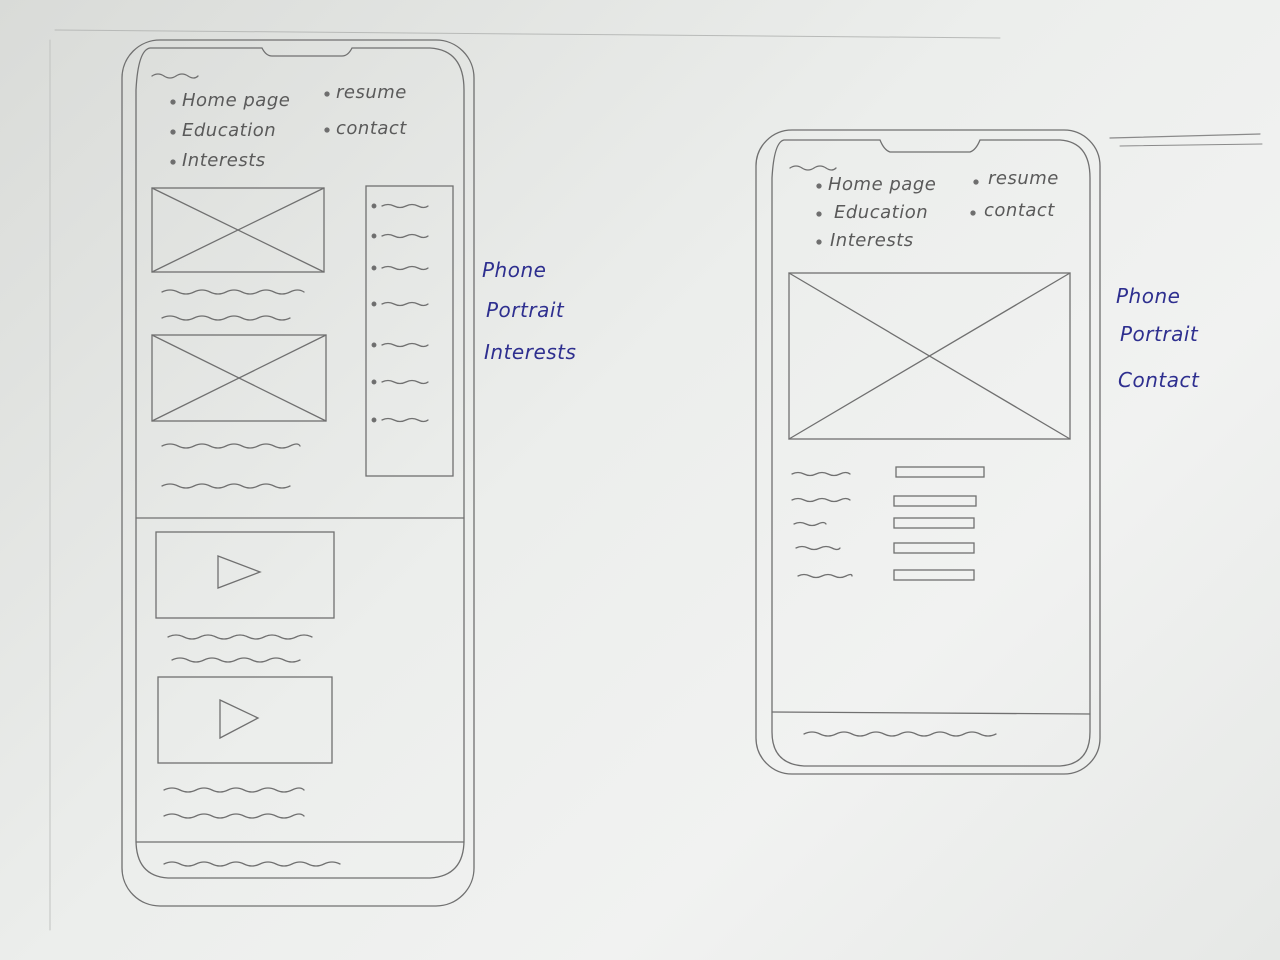  What do you see at coordinates (527, 34) in the screenshot?
I see `paper-top-edge` at bounding box center [527, 34].